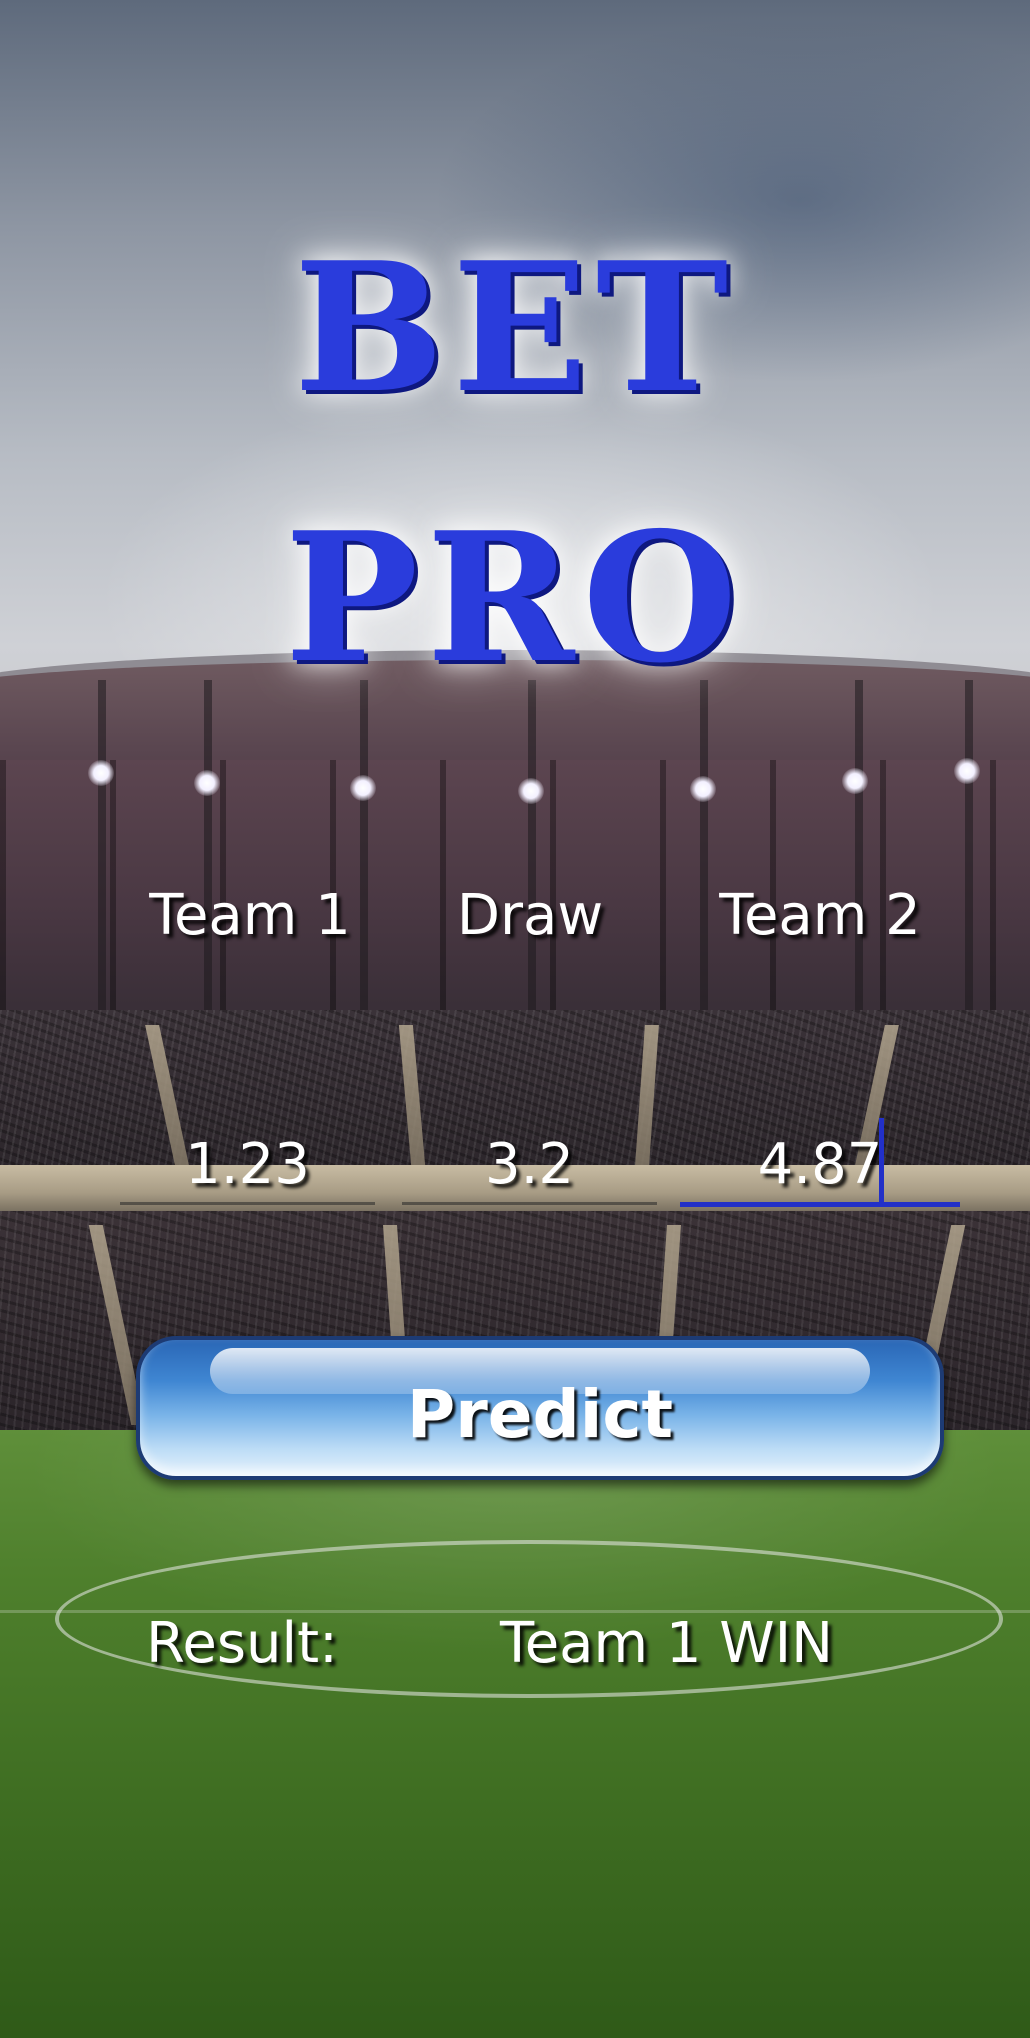 This screenshot has width=1030, height=2038. I want to click on draw-label: Draw, so click(530, 915).